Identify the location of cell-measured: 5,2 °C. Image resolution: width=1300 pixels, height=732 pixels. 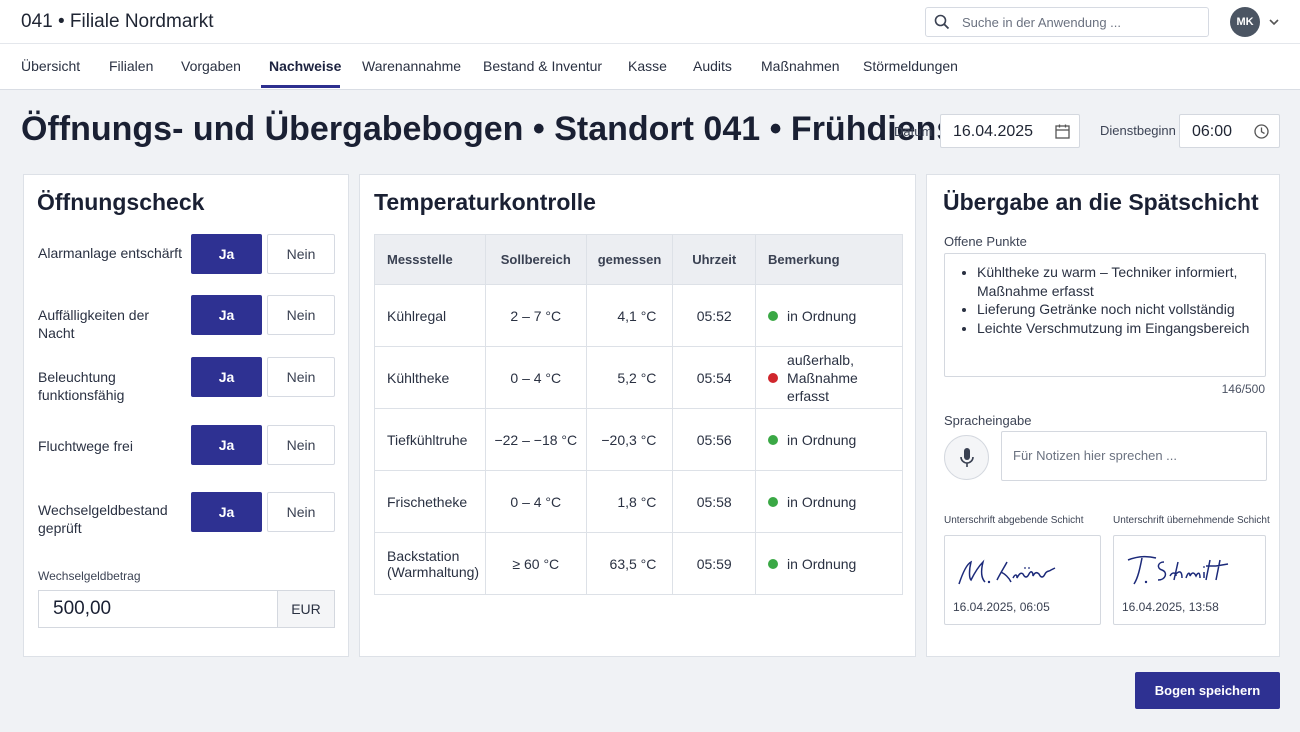
(629, 377).